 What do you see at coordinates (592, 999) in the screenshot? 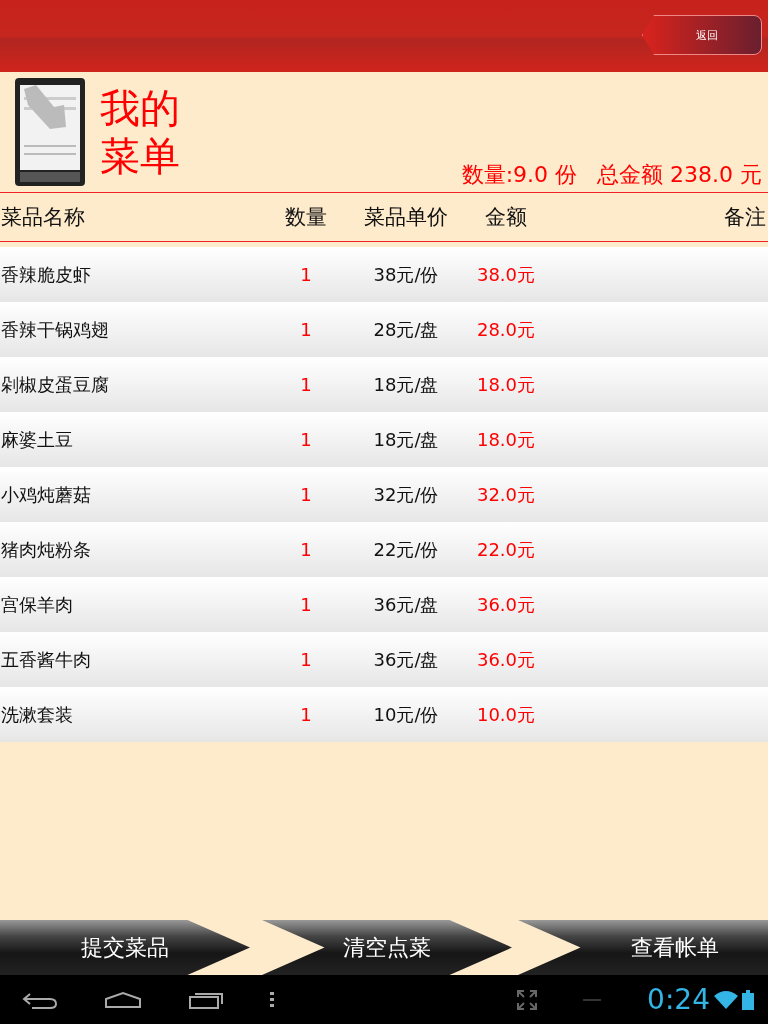
I see `minus-icon` at bounding box center [592, 999].